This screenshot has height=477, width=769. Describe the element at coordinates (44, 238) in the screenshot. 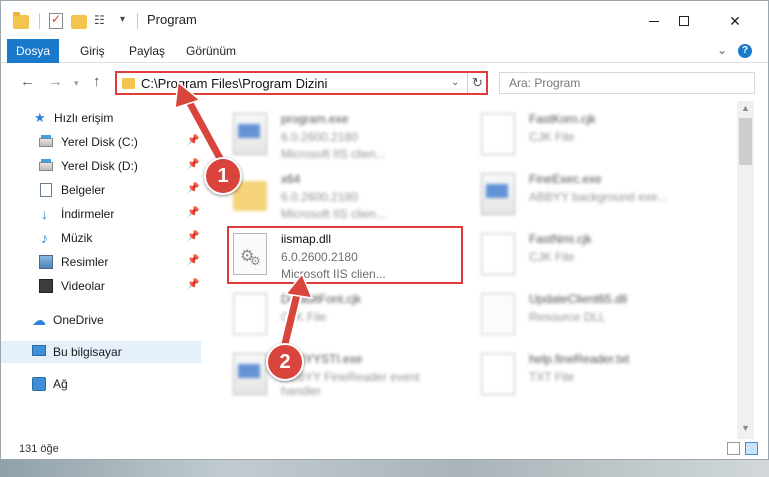

I see `music-icon: ♪` at that location.